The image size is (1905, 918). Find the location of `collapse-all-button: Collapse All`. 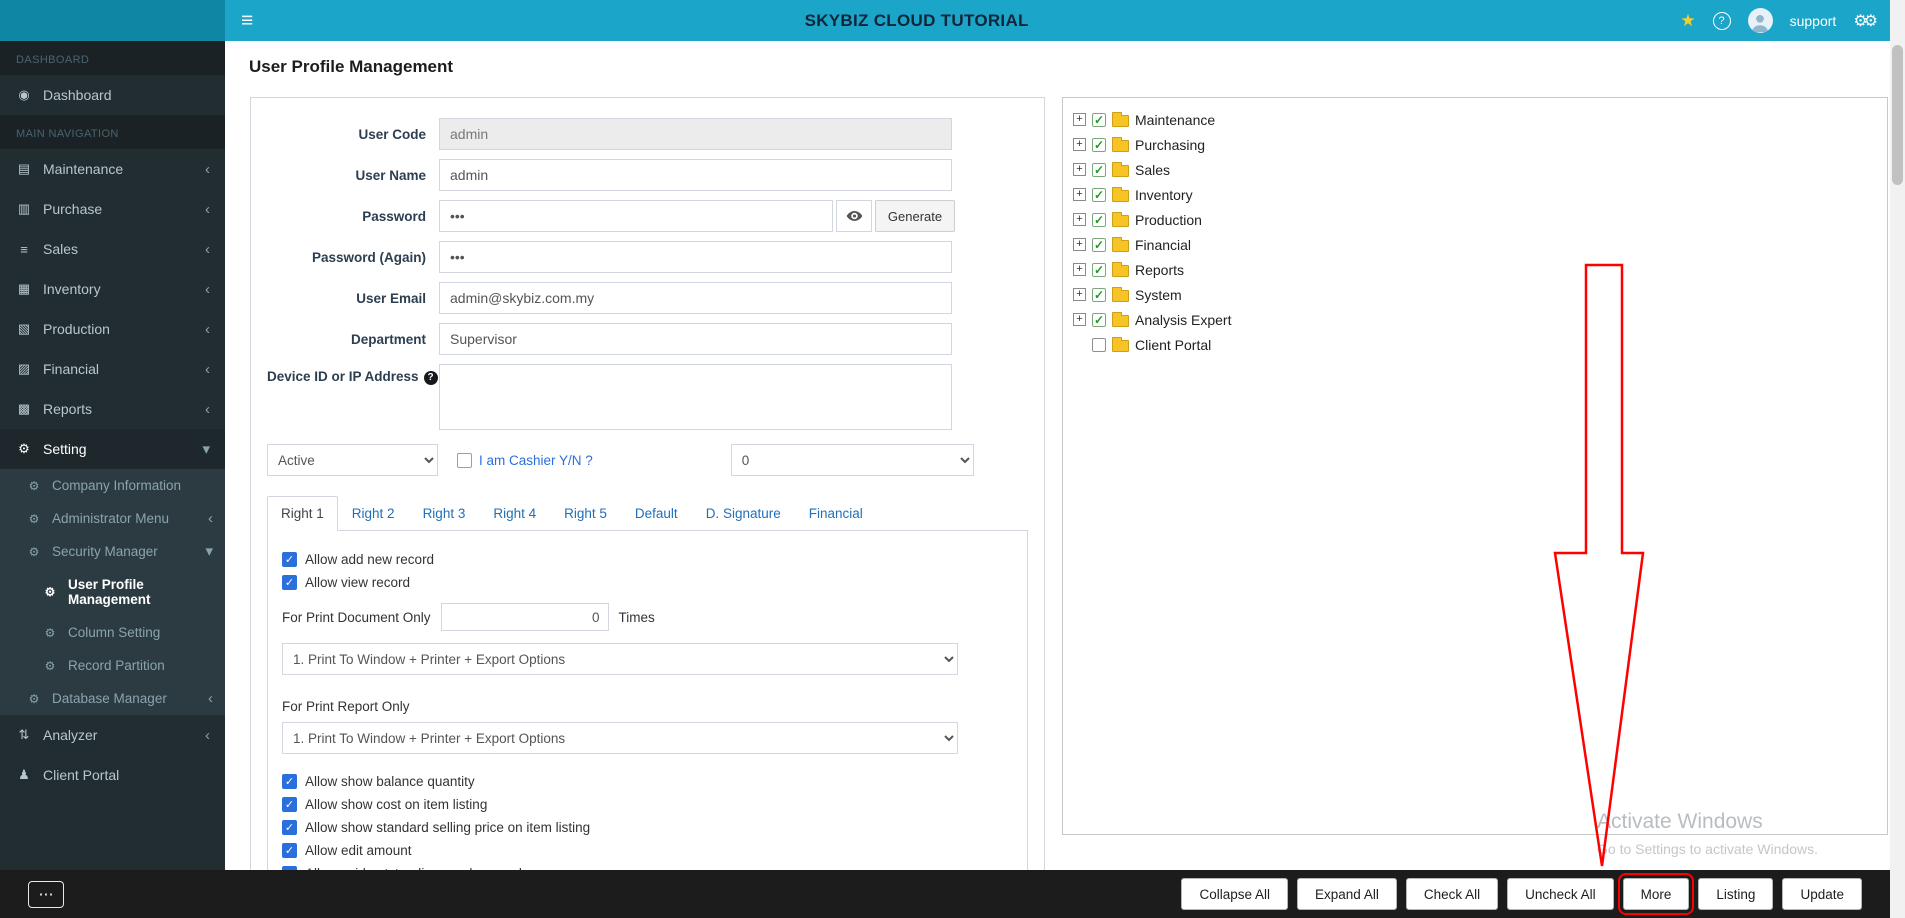

collapse-all-button: Collapse All is located at coordinates (1235, 894).